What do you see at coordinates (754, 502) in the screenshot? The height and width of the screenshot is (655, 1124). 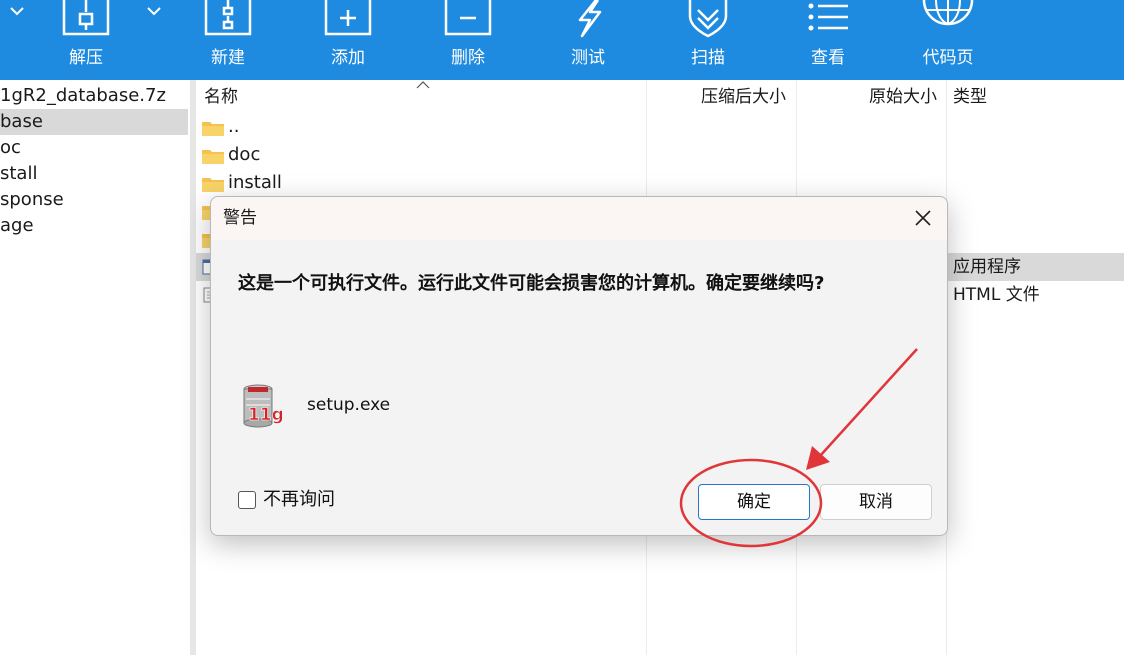 I see `ok-button: 确定` at bounding box center [754, 502].